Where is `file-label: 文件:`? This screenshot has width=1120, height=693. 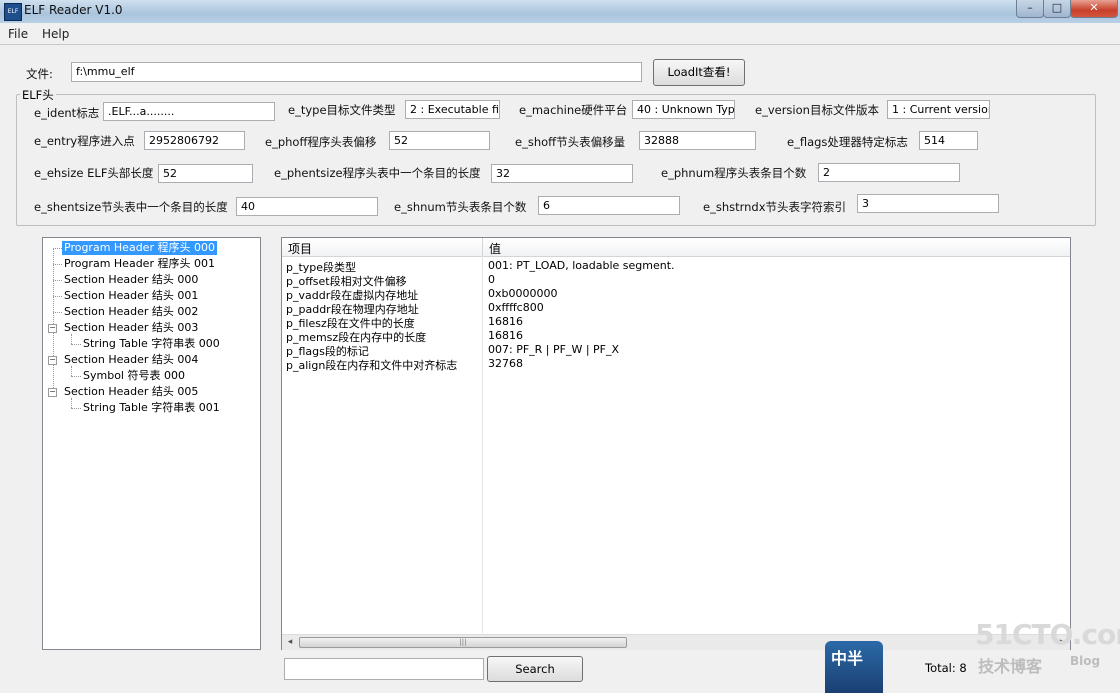 file-label: 文件: is located at coordinates (39, 74).